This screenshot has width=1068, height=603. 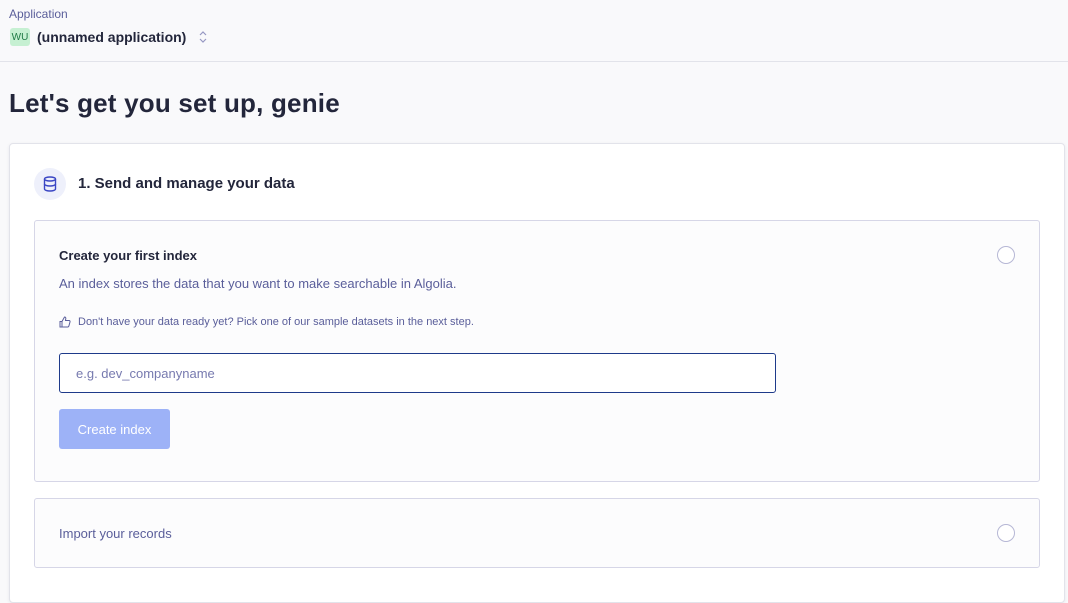 I want to click on application-selector: WU (unnamed application), so click(x=109, y=37).